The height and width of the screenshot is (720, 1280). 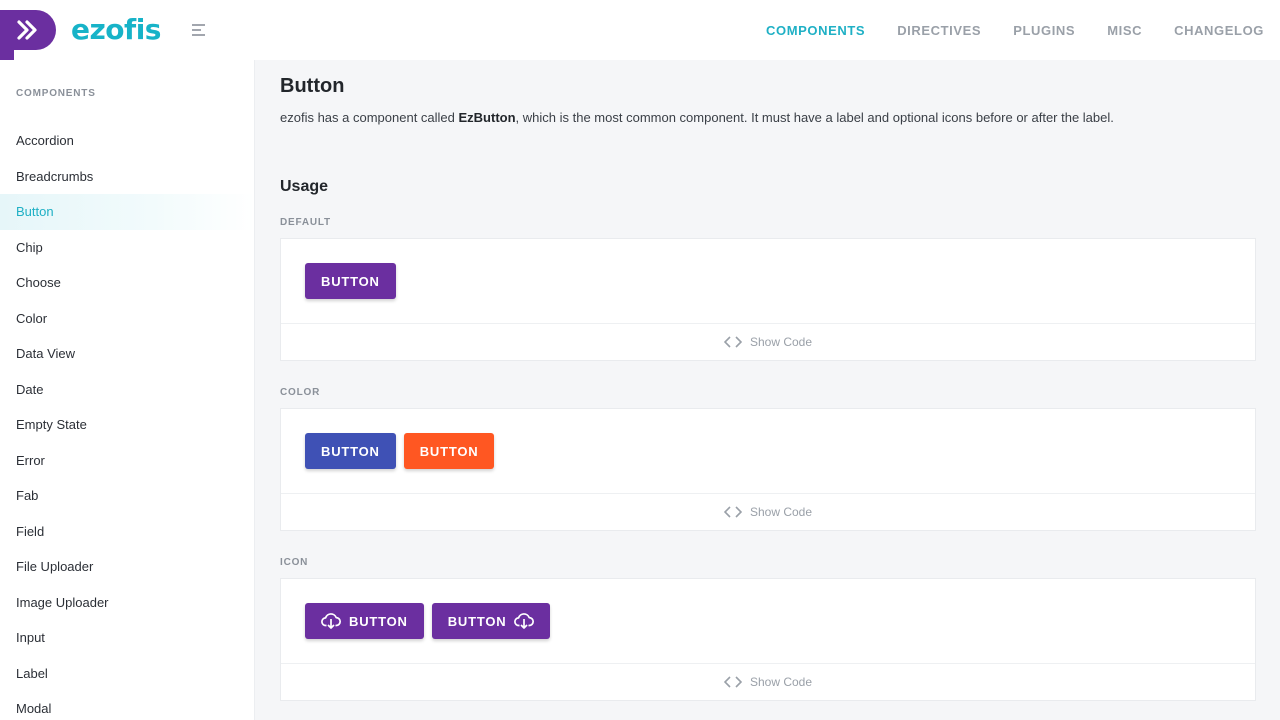 What do you see at coordinates (127, 212) in the screenshot?
I see `sidebar-item-button: Button` at bounding box center [127, 212].